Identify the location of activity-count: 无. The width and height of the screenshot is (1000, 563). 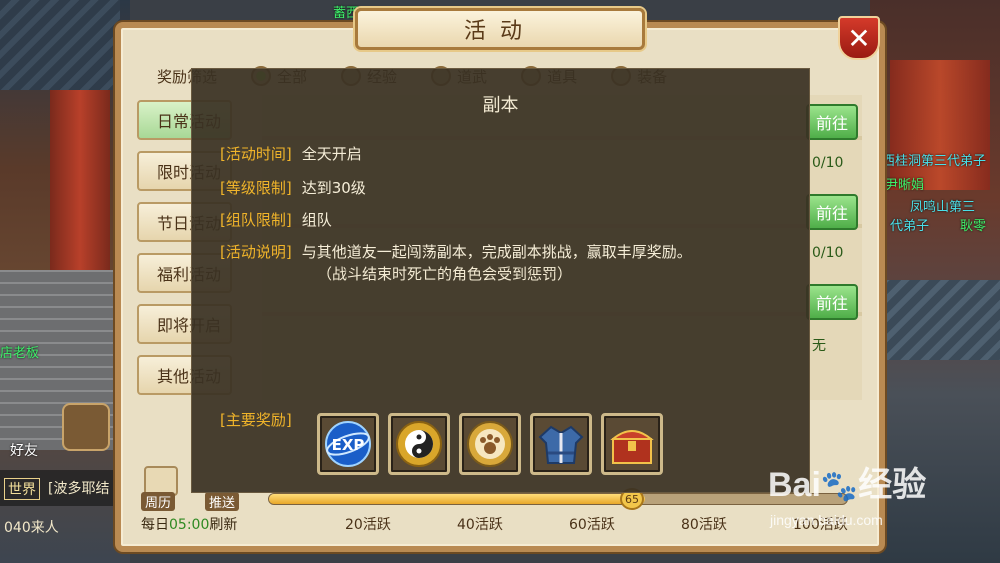
(819, 346).